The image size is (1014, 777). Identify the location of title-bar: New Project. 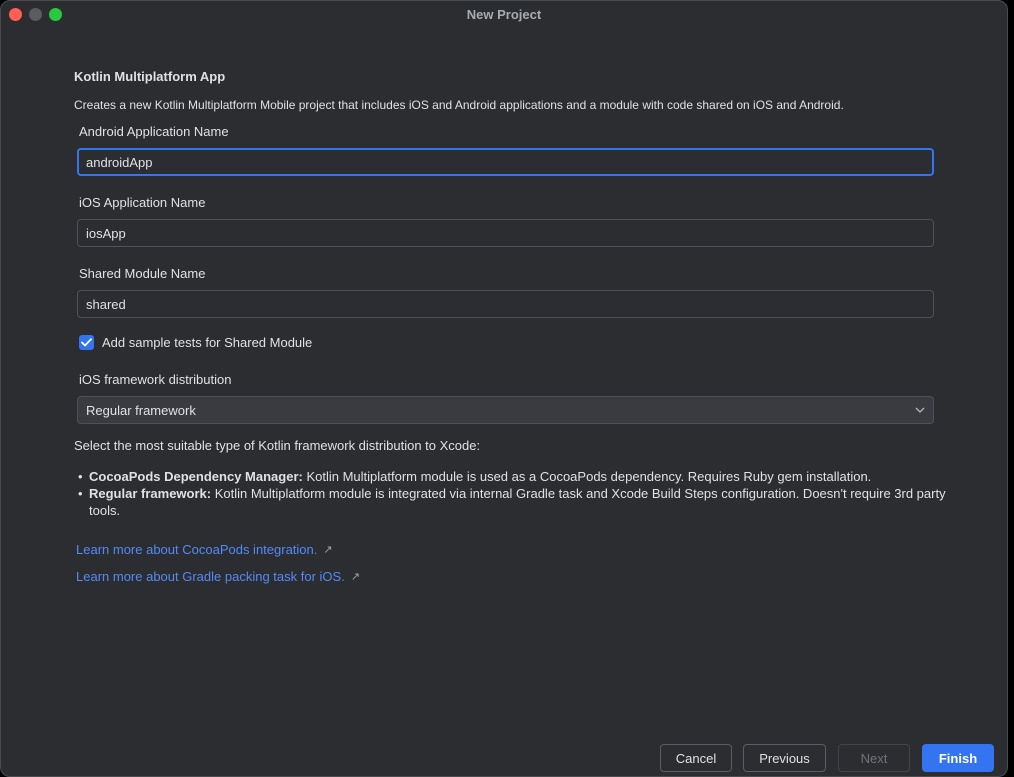
(504, 15).